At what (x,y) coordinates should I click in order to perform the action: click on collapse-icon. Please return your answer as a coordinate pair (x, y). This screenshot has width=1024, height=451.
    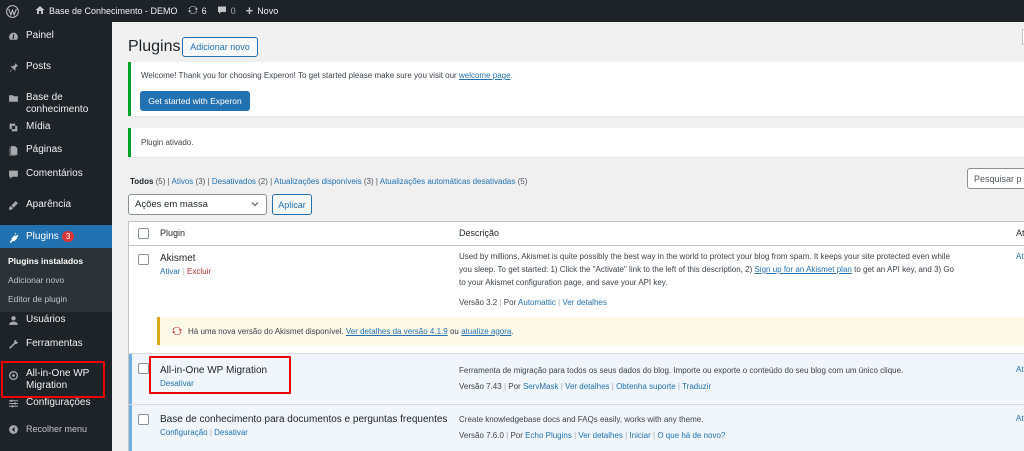
    Looking at the image, I should click on (13, 429).